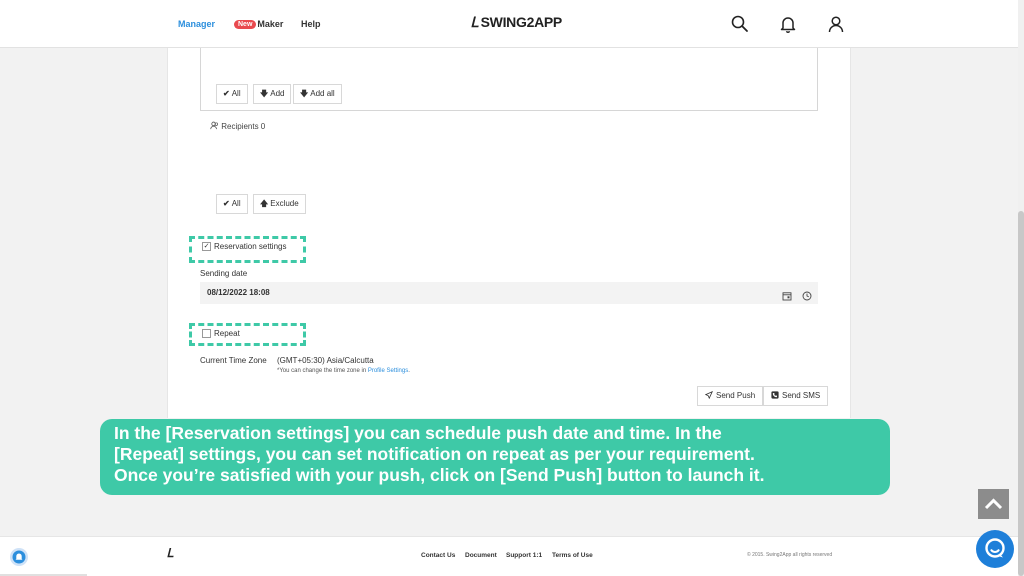 This screenshot has height=576, width=1024. I want to click on logo-text: SWING2APP, so click(521, 22).